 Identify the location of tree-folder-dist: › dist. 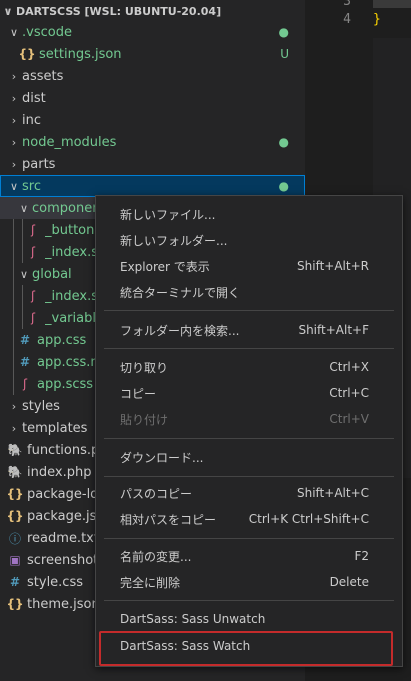
(152, 98).